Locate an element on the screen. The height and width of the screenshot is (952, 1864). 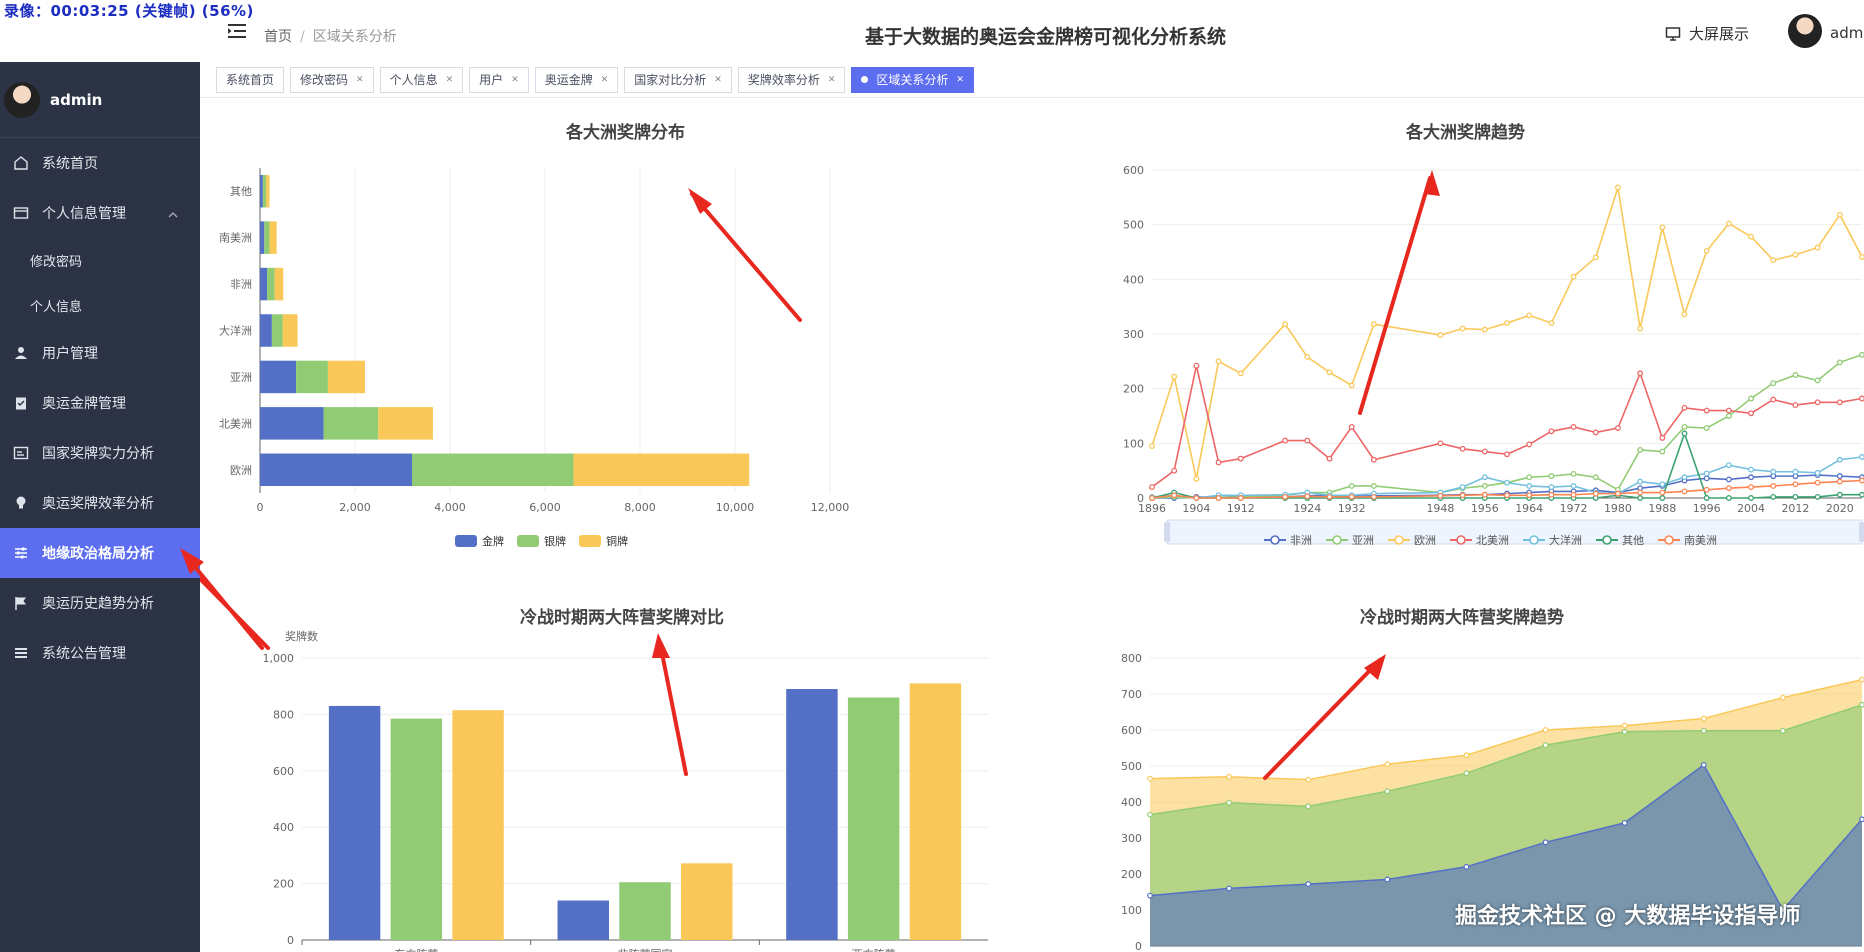
tag-label: 奥运金牌 is located at coordinates (568, 79).